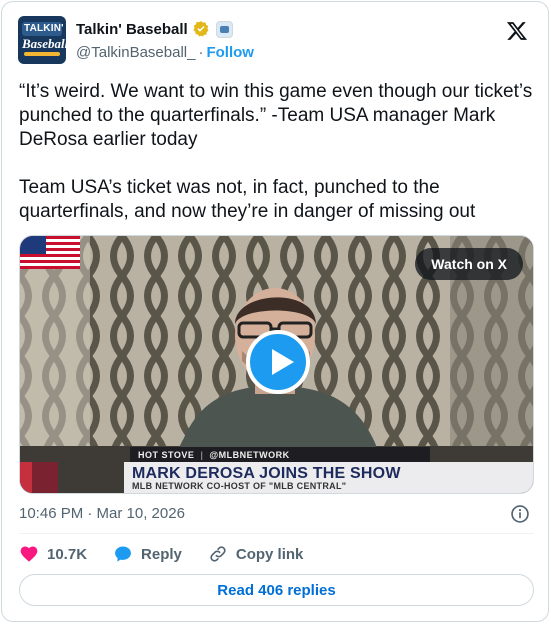  What do you see at coordinates (29, 554) in the screenshot?
I see `heart-icon` at bounding box center [29, 554].